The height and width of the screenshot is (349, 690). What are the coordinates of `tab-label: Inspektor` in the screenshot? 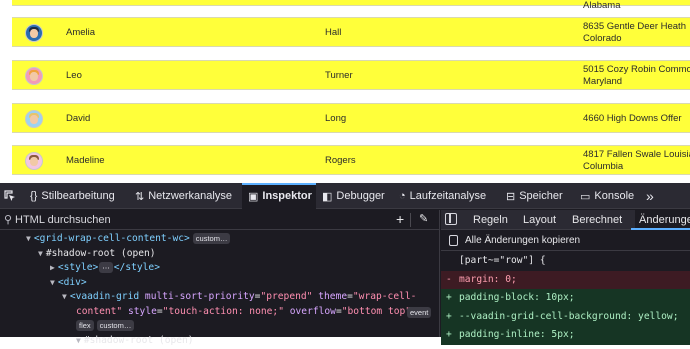 It's located at (287, 196).